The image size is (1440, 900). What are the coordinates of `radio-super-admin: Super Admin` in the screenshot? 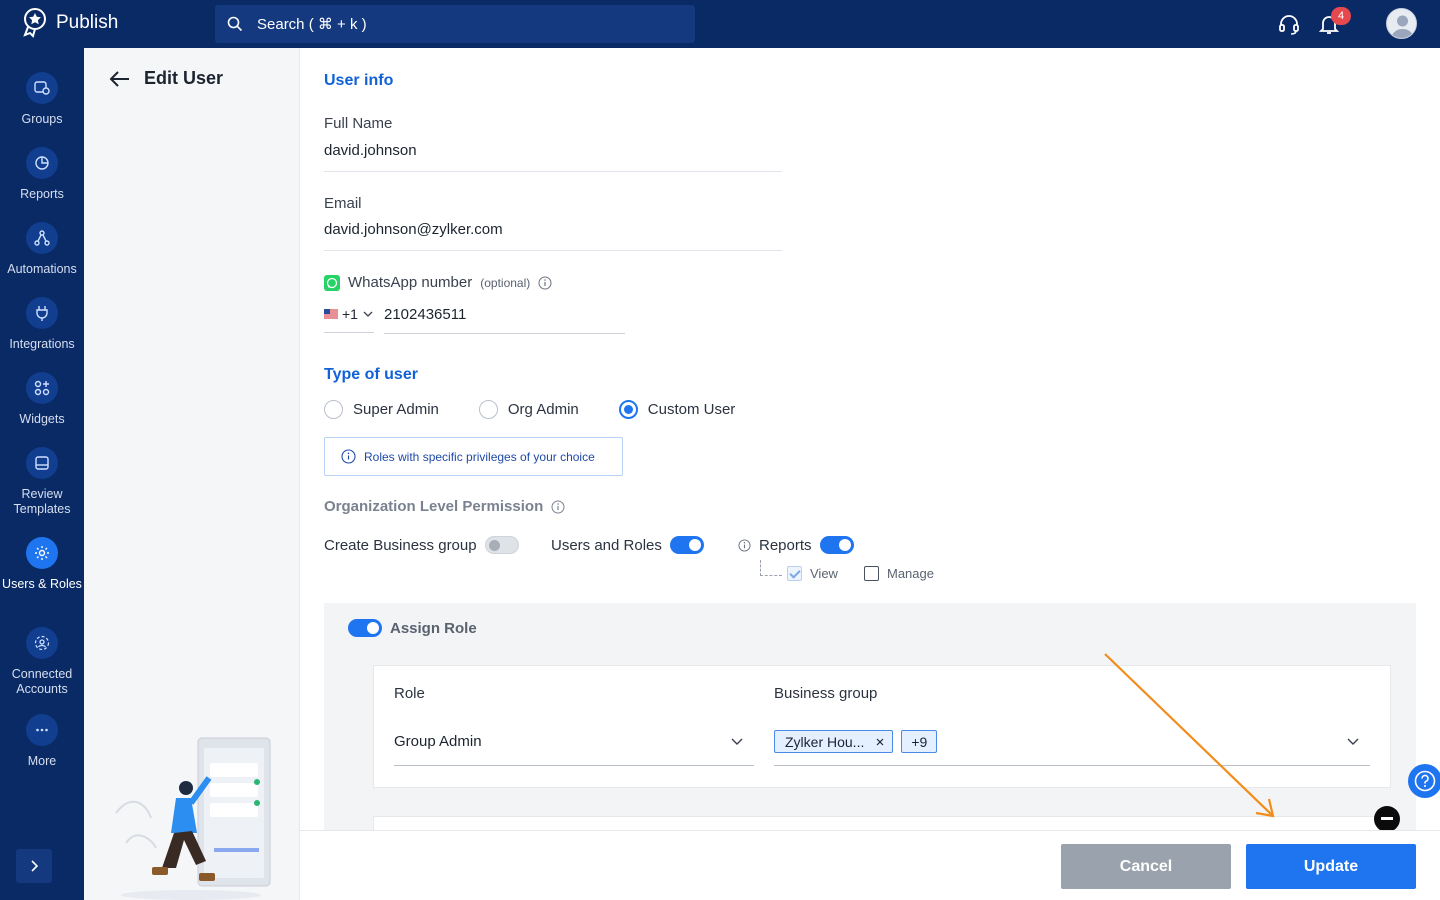 It's located at (381, 409).